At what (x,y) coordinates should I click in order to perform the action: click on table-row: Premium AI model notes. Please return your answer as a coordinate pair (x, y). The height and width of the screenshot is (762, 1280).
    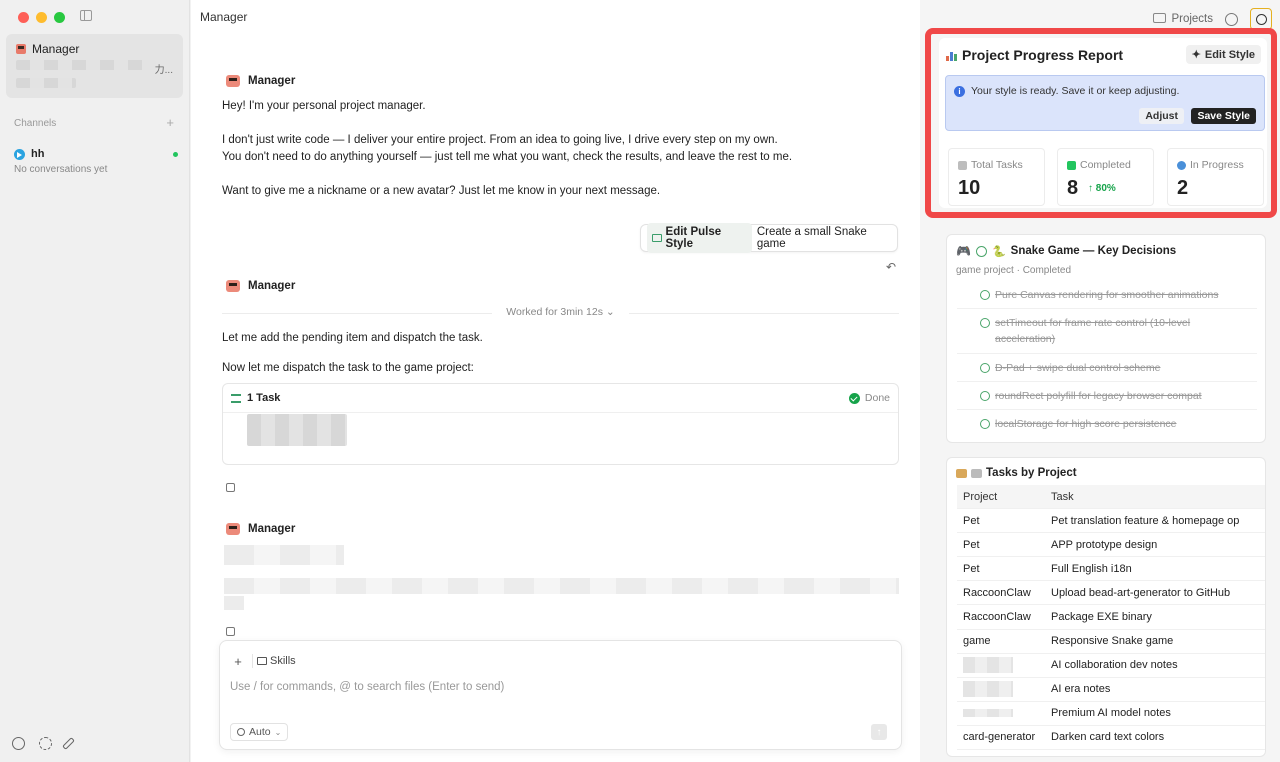
    Looking at the image, I should click on (1111, 714).